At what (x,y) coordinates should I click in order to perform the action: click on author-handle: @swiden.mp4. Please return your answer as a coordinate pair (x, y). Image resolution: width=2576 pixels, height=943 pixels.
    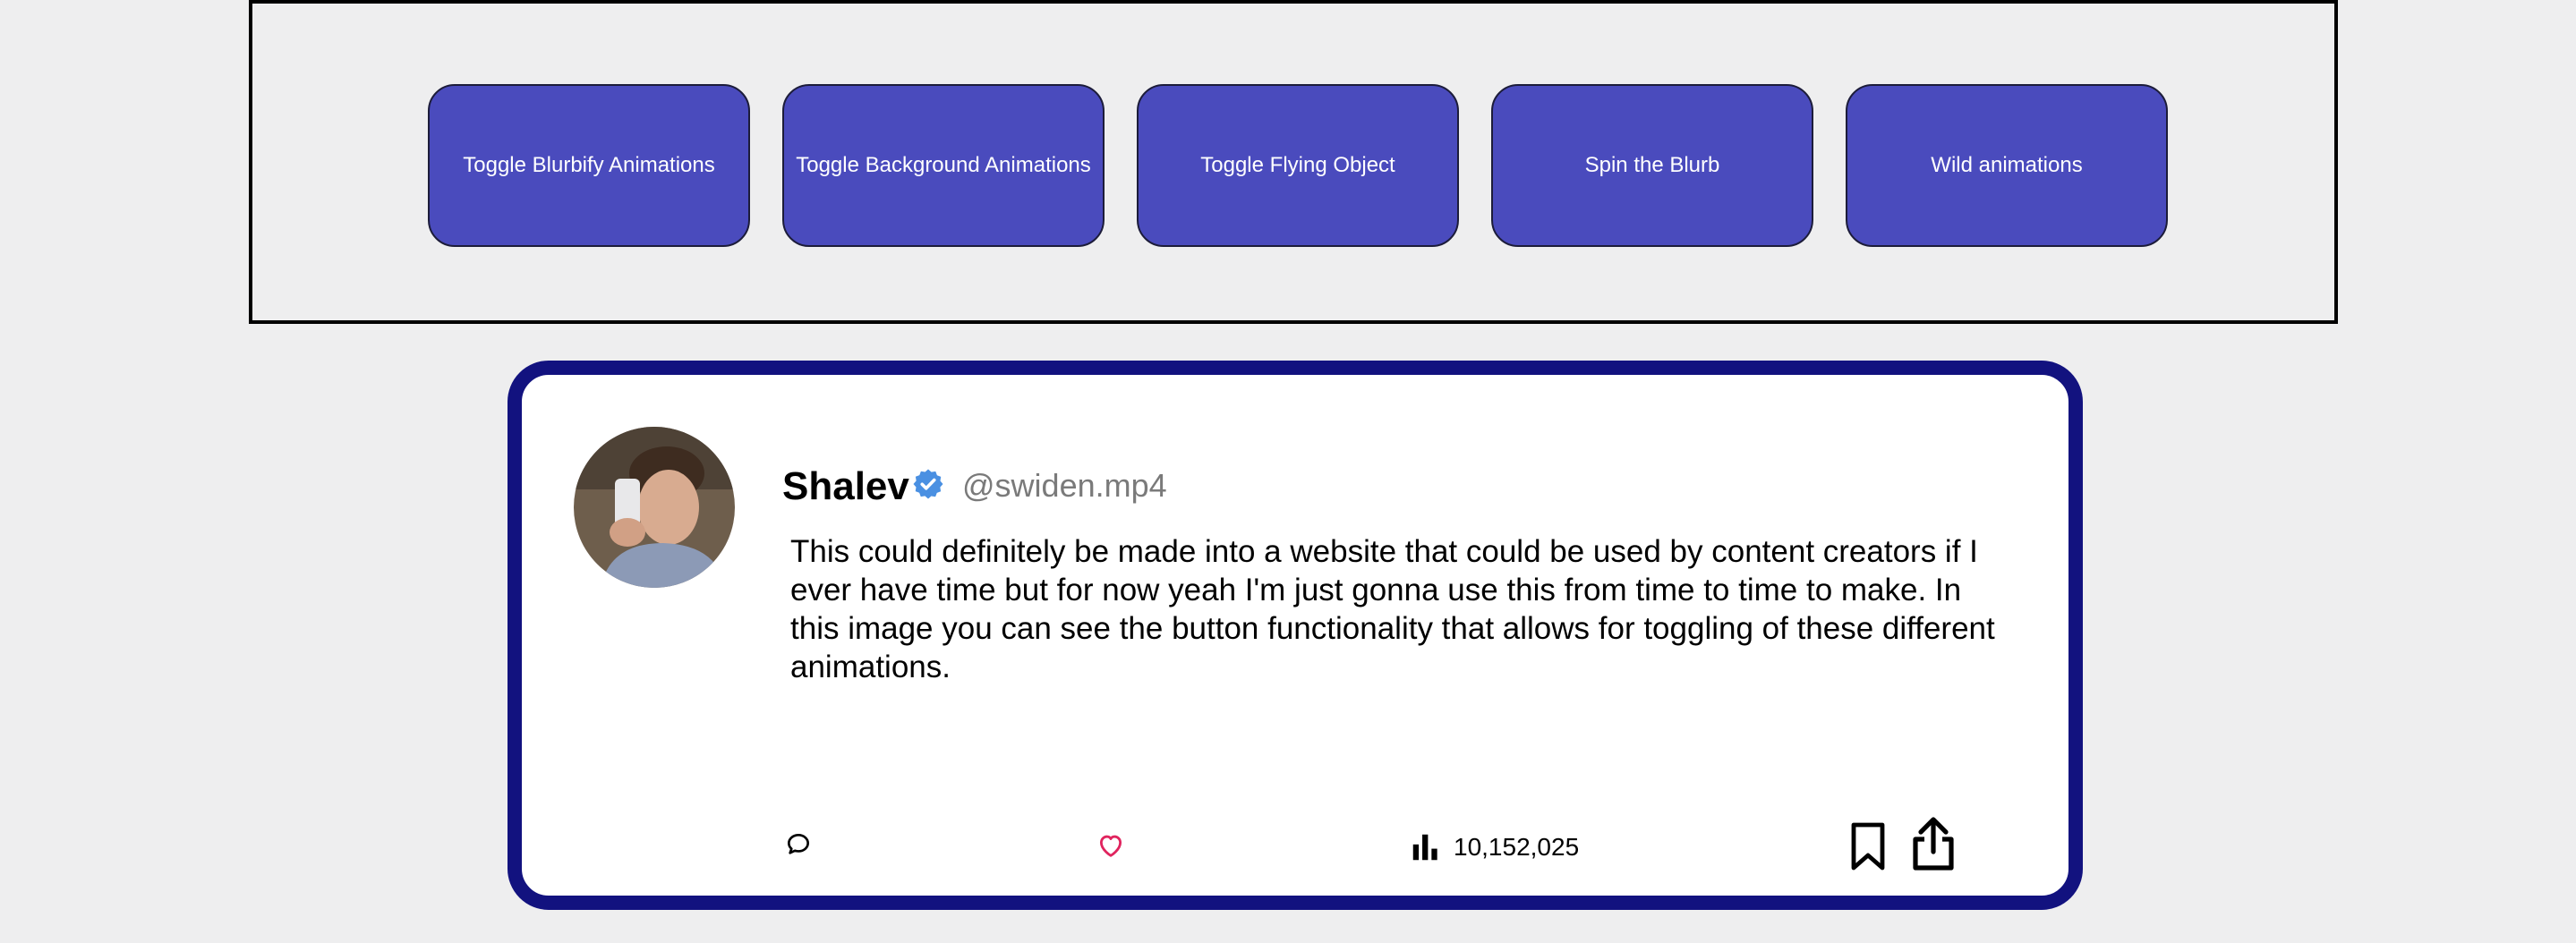
    Looking at the image, I should click on (1064, 486).